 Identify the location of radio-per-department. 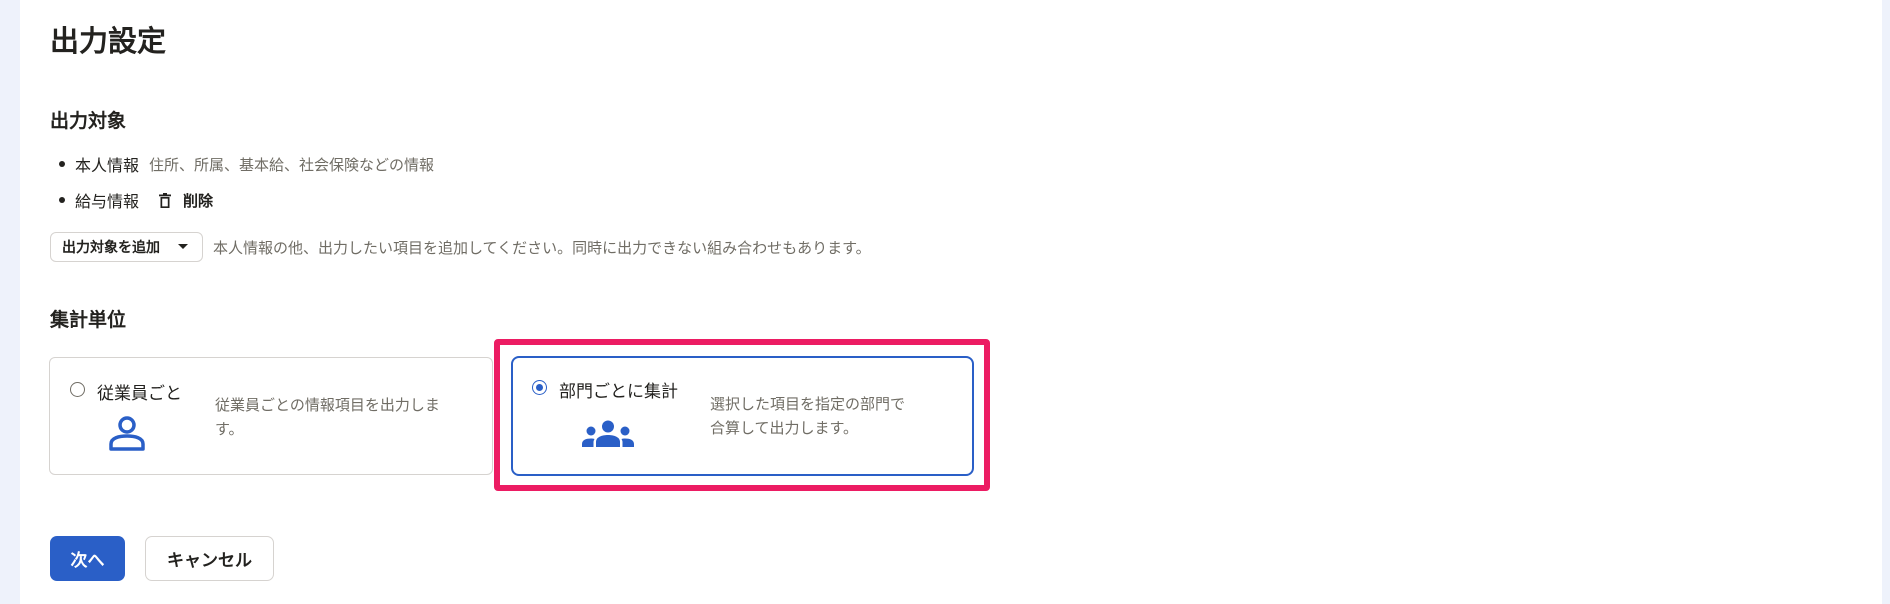
(539, 387).